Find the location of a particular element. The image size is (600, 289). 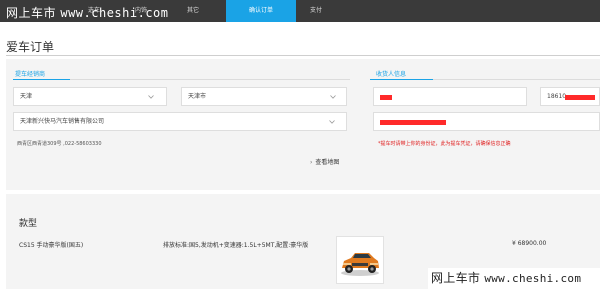

chevron-right-icon: › is located at coordinates (311, 162).